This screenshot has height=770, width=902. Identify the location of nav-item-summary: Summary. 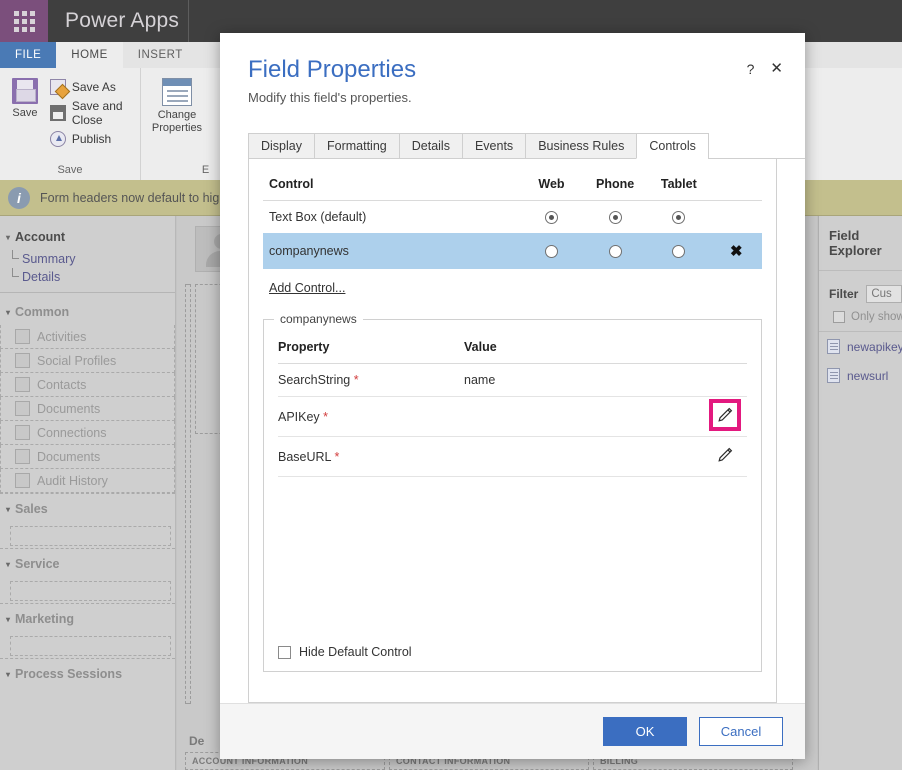
(87, 259).